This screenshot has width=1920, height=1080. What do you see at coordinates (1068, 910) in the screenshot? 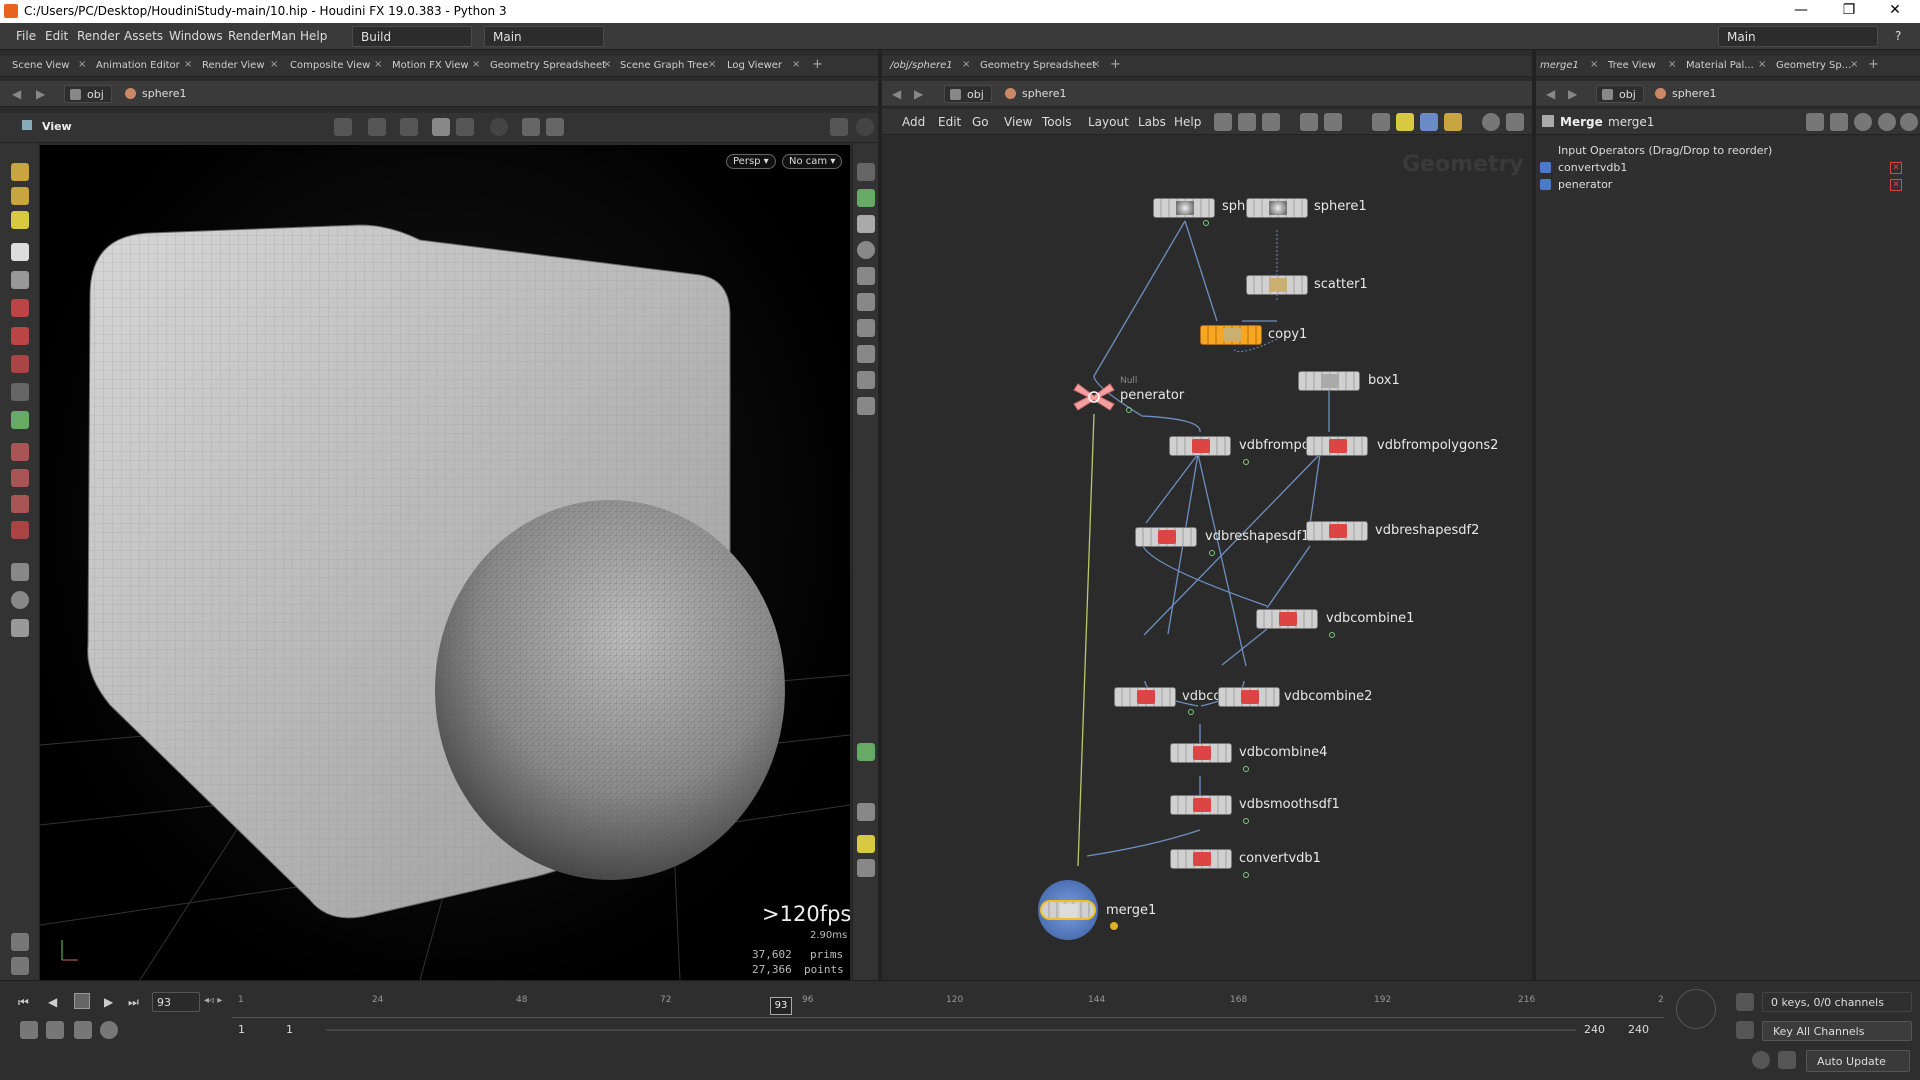
I see `node-merge1` at bounding box center [1068, 910].